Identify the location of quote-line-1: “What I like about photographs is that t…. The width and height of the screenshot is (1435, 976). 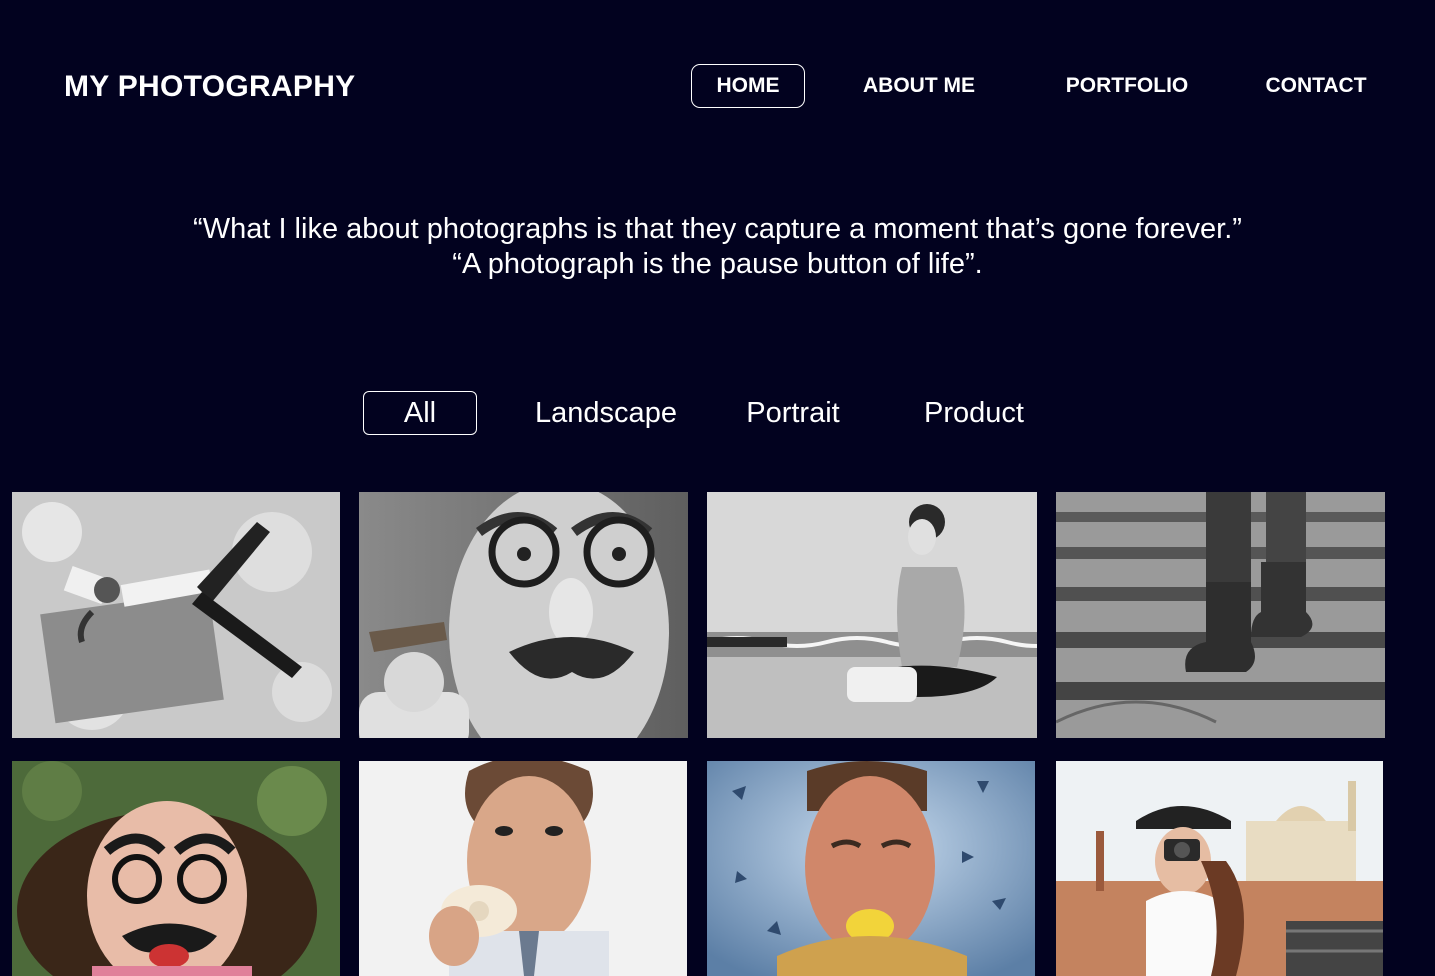
(717, 229).